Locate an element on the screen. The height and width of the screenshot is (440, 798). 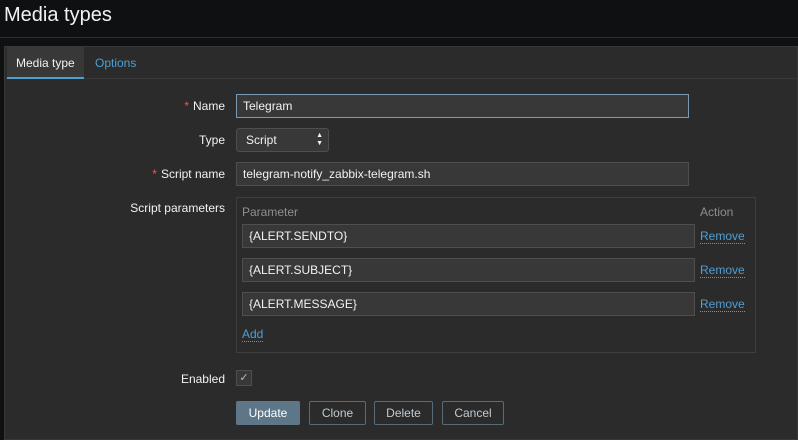
add-parameter-link: Add is located at coordinates (253, 335).